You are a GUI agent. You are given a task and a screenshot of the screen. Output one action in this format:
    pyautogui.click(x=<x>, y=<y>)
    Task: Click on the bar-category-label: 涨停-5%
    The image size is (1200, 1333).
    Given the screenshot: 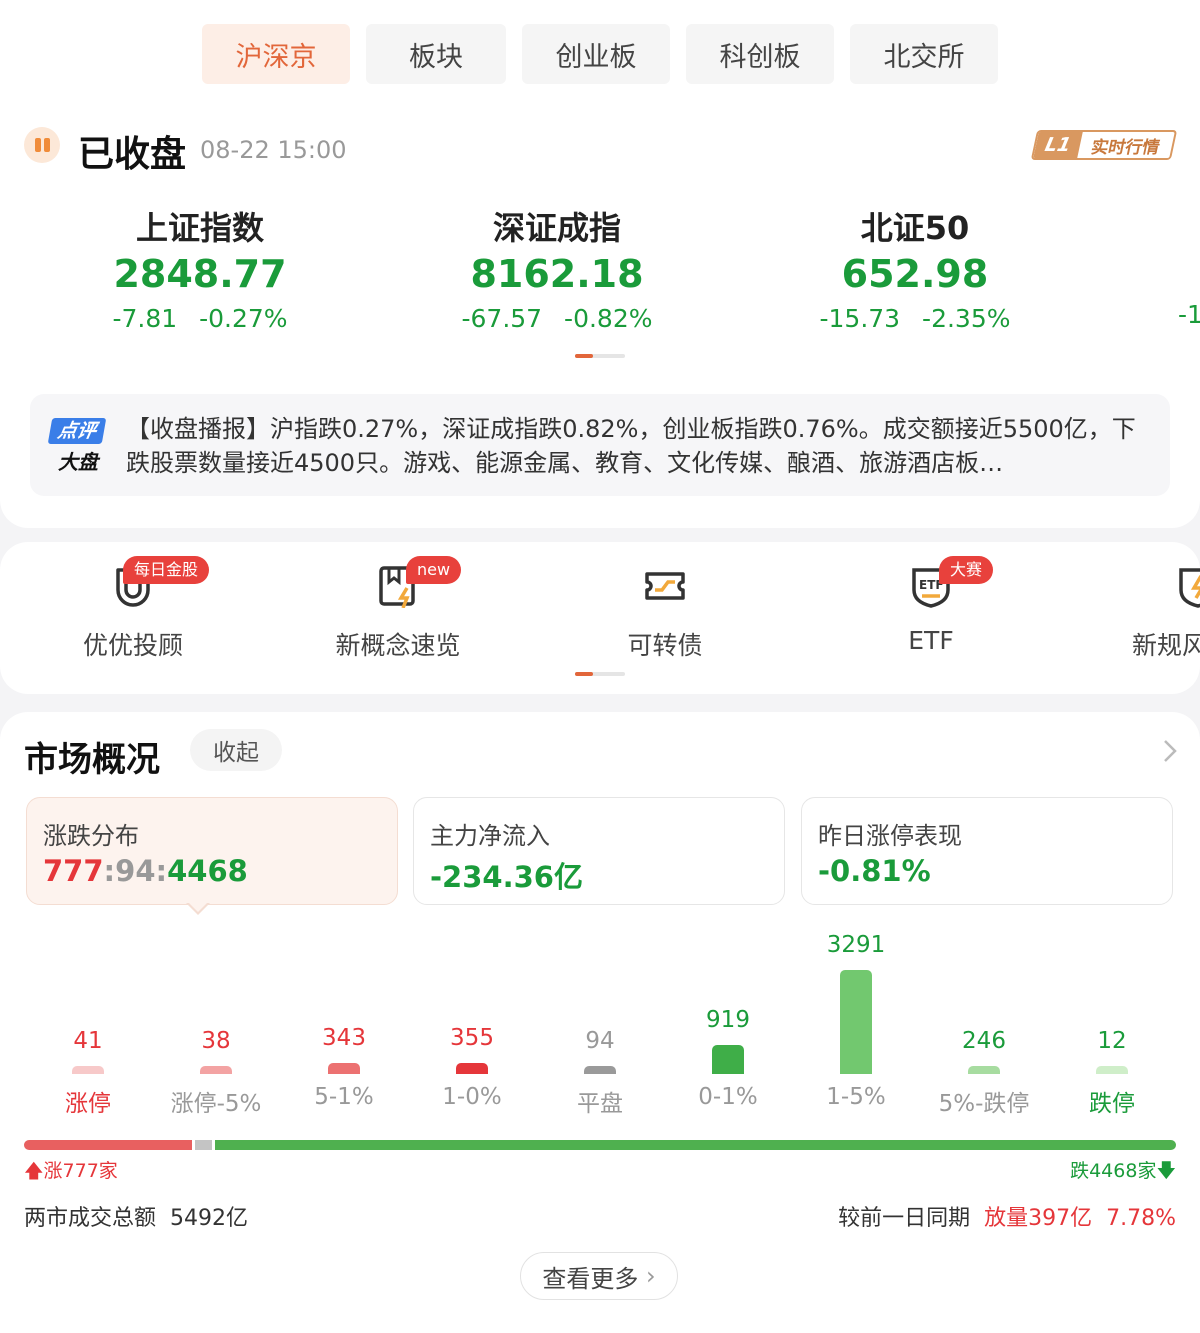 What is the action you would take?
    pyautogui.click(x=216, y=1104)
    